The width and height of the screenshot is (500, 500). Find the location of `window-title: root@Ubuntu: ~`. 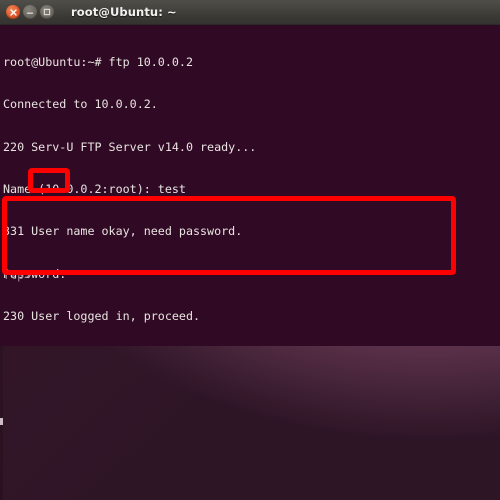

window-title: root@Ubuntu: ~ is located at coordinates (124, 12).